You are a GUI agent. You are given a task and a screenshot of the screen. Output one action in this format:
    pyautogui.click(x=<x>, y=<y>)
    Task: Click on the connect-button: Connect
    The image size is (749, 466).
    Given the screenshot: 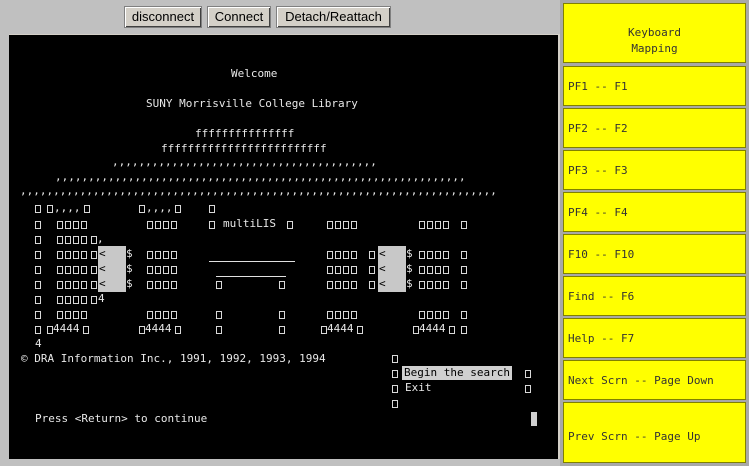 What is the action you would take?
    pyautogui.click(x=239, y=17)
    